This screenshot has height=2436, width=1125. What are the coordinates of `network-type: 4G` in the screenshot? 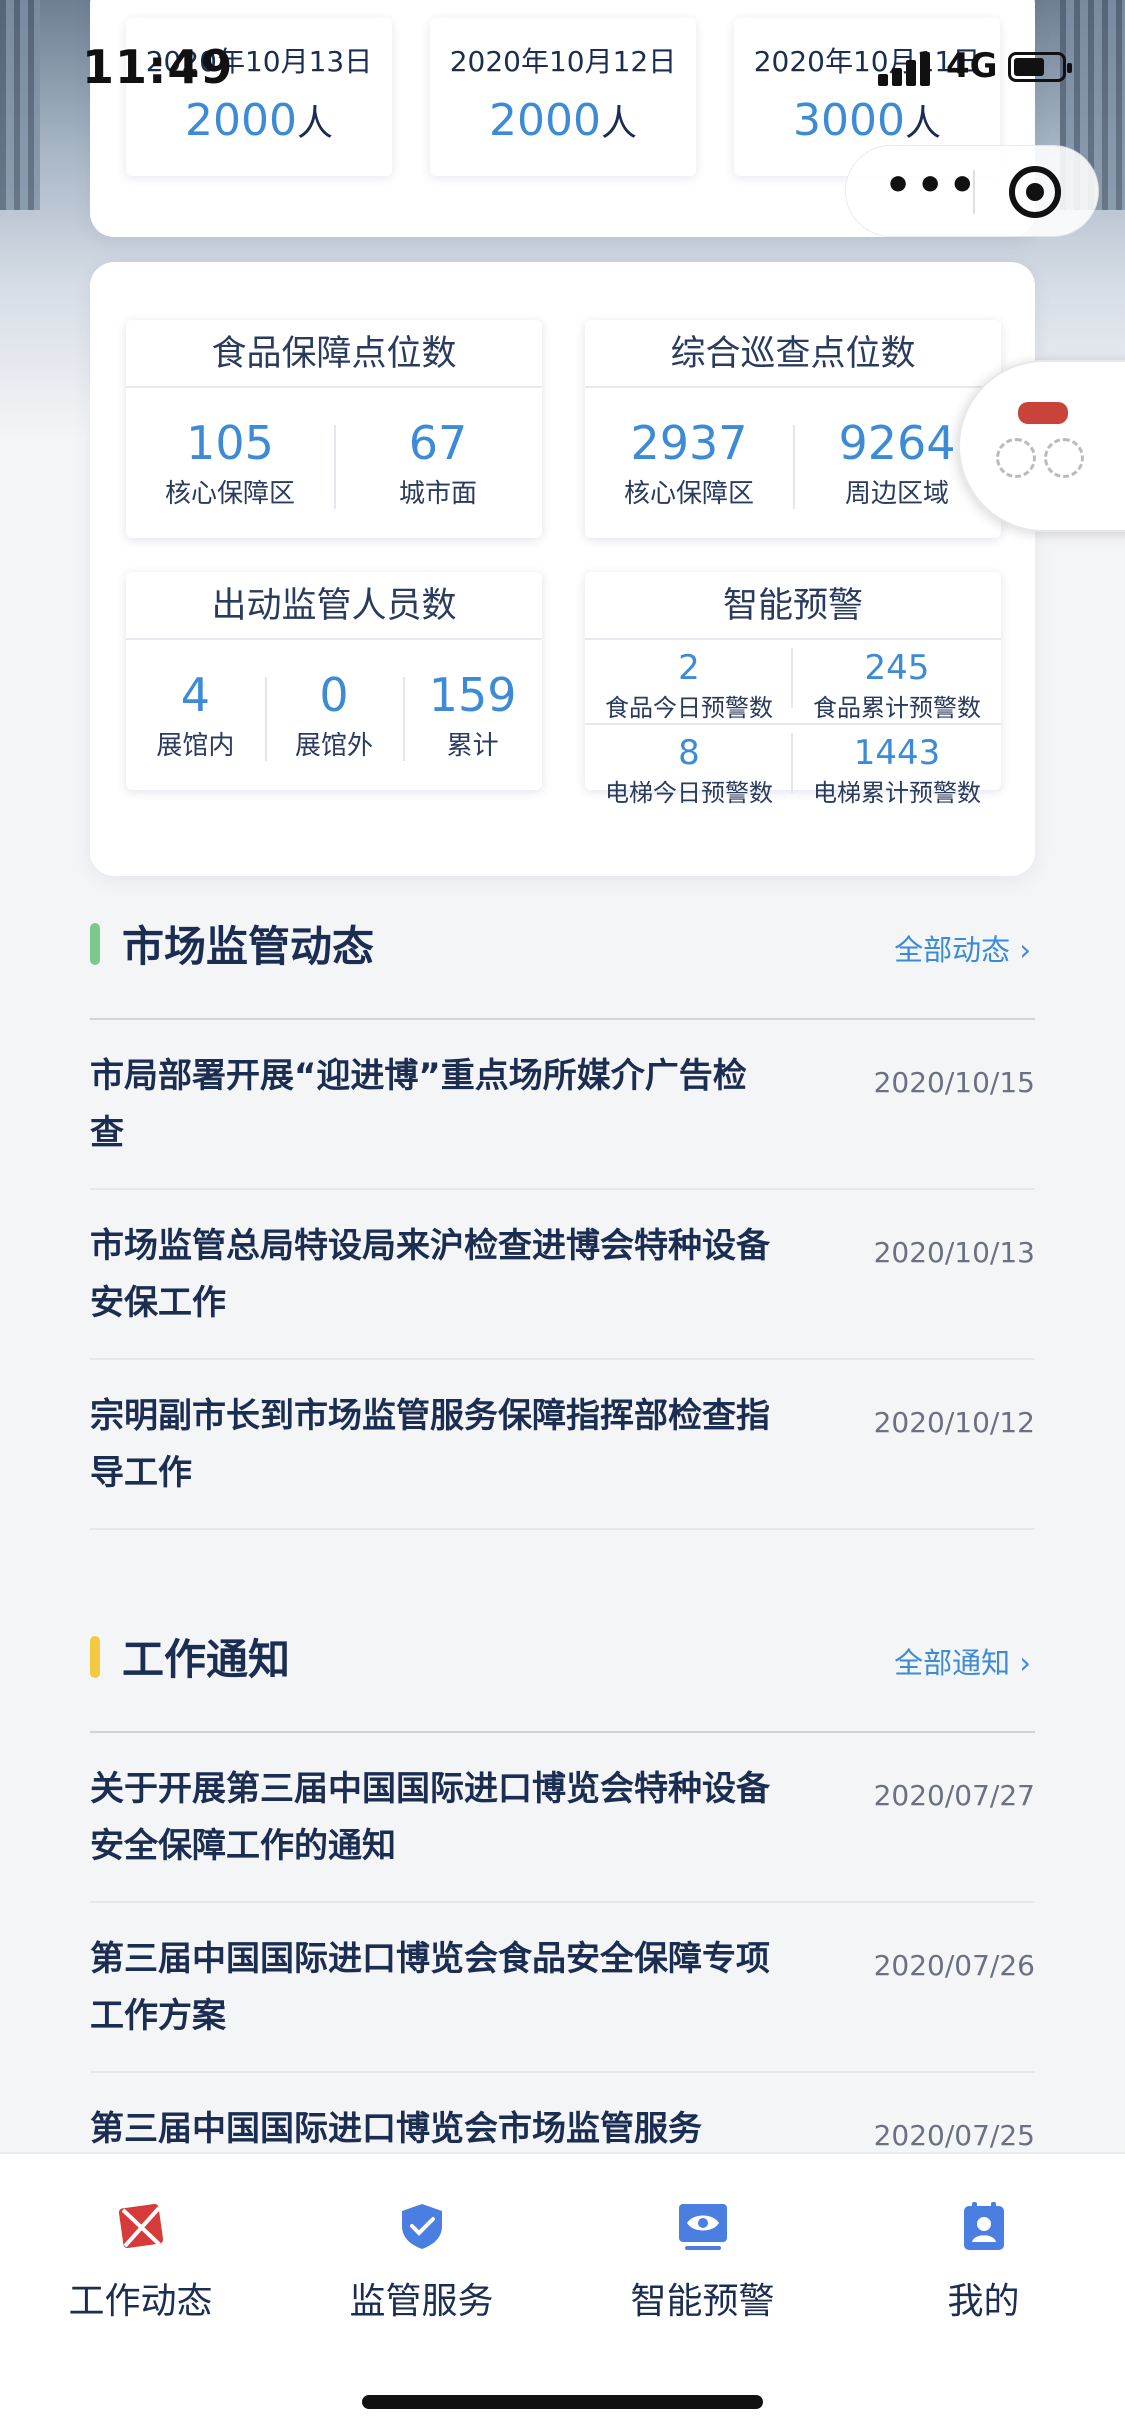 It's located at (972, 66).